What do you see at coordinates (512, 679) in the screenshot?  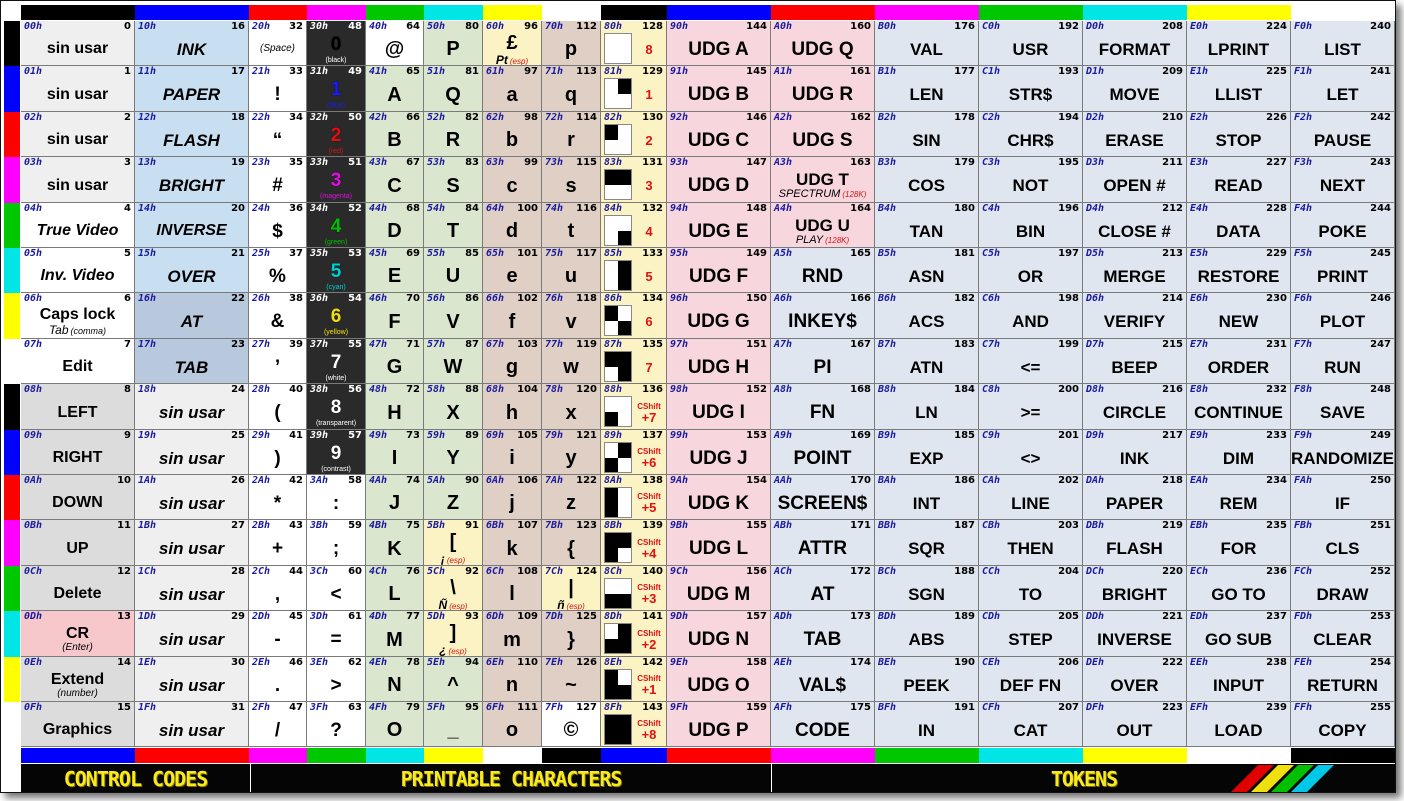 I see `char-cell-6eh: 6Eh 110 n` at bounding box center [512, 679].